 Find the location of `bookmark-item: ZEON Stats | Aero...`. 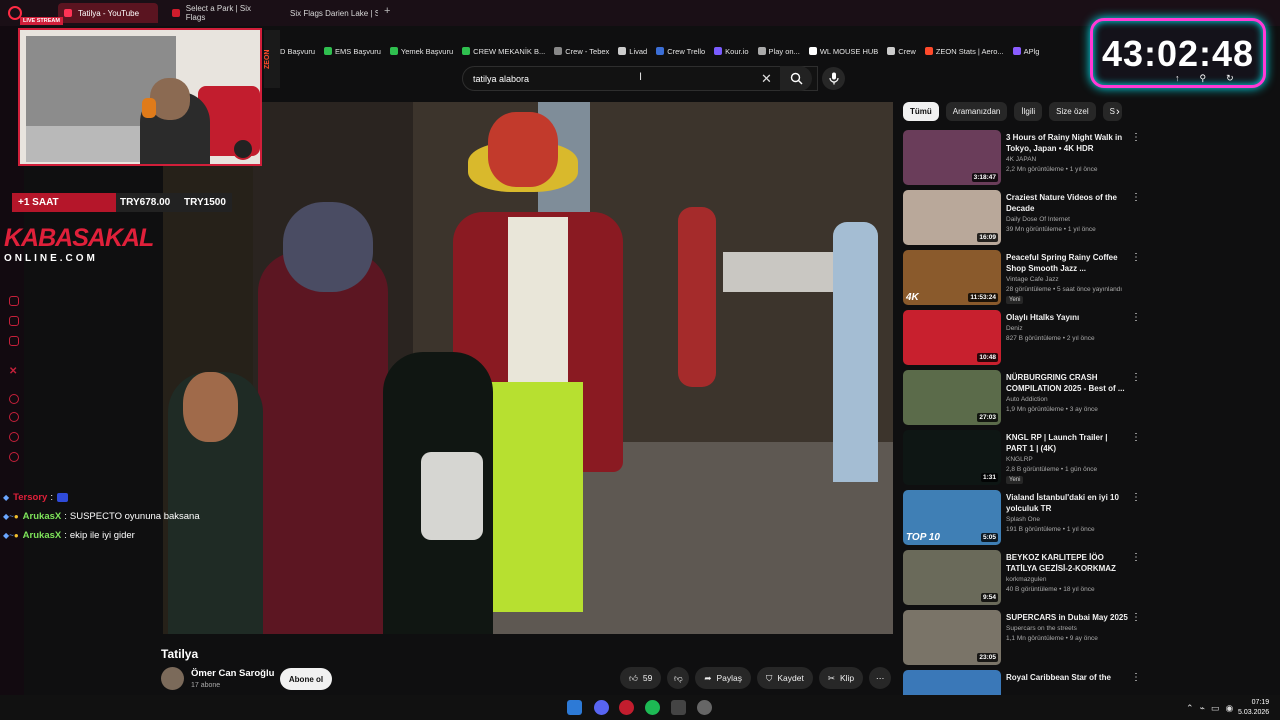

bookmark-item: ZEON Stats | Aero... is located at coordinates (964, 51).